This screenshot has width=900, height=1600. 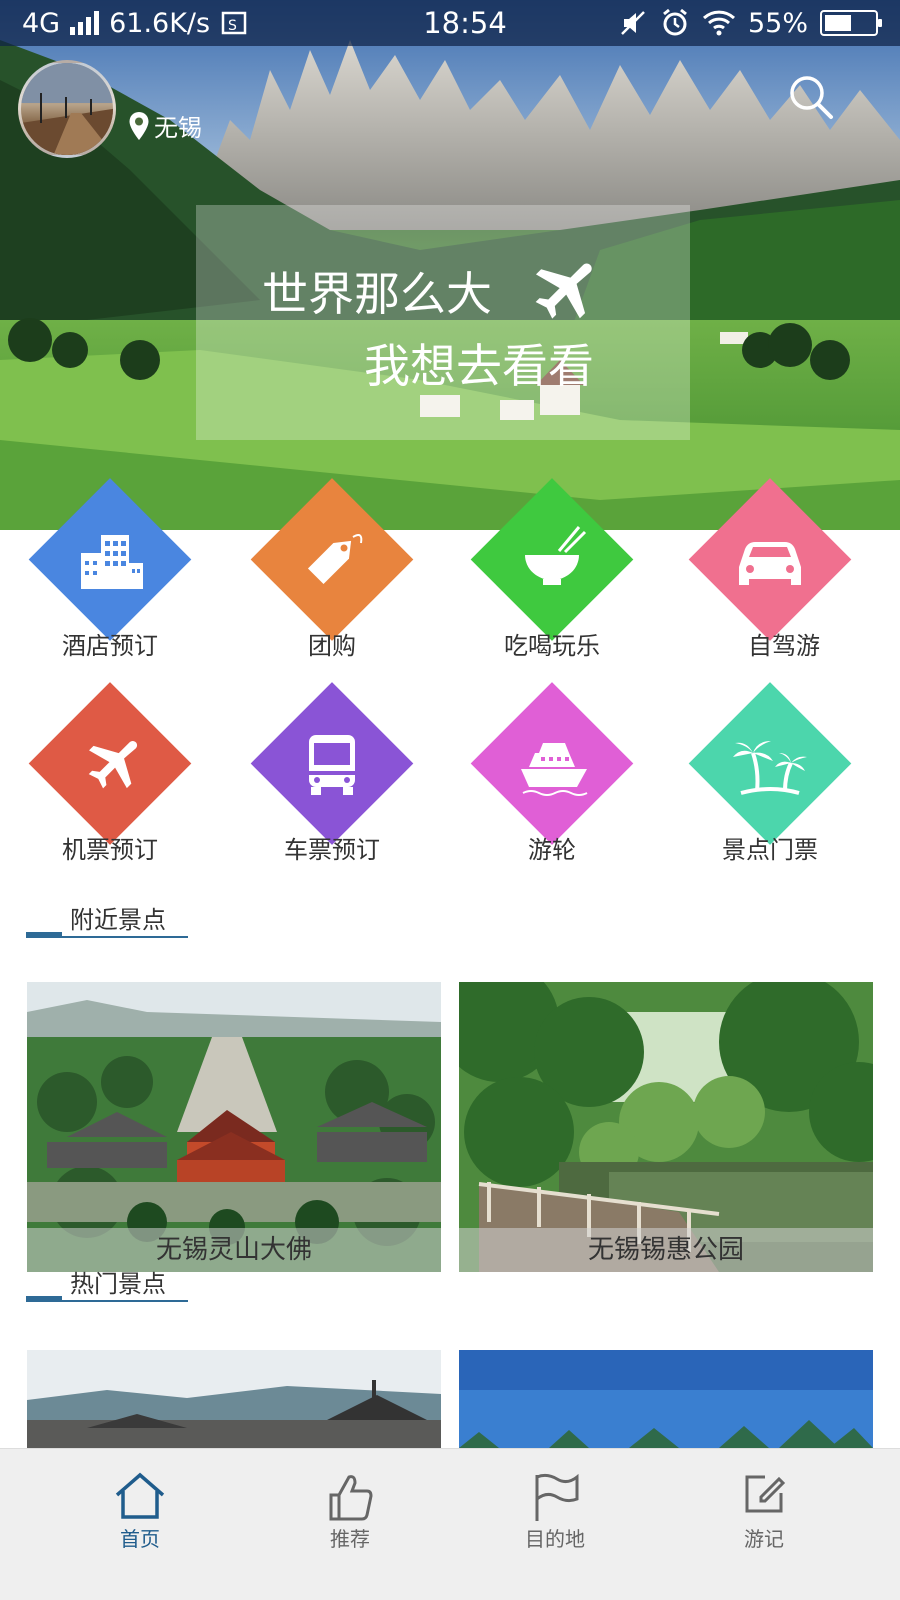 I want to click on battery-icon, so click(x=851, y=23).